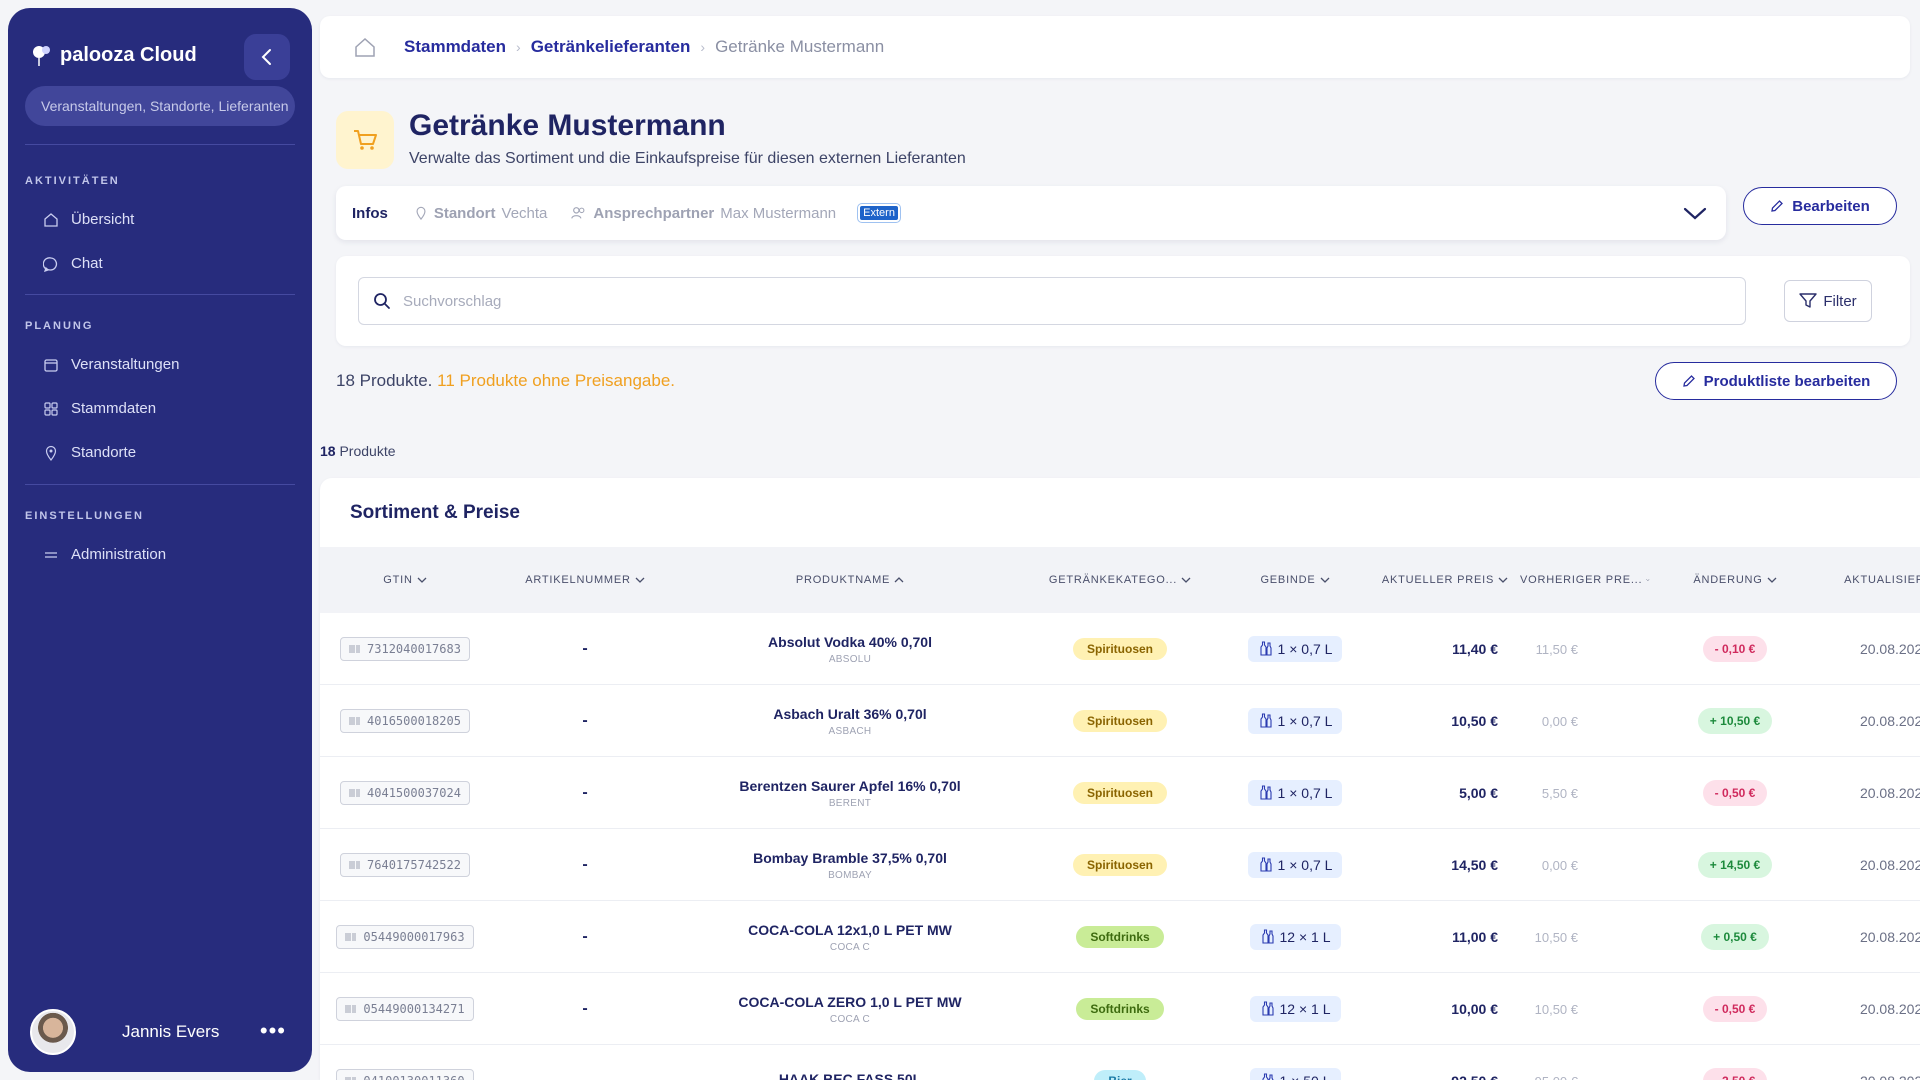 The image size is (1920, 1080). What do you see at coordinates (111, 364) in the screenshot?
I see `sidebar-item-veranstaltungen: Veranstaltungen` at bounding box center [111, 364].